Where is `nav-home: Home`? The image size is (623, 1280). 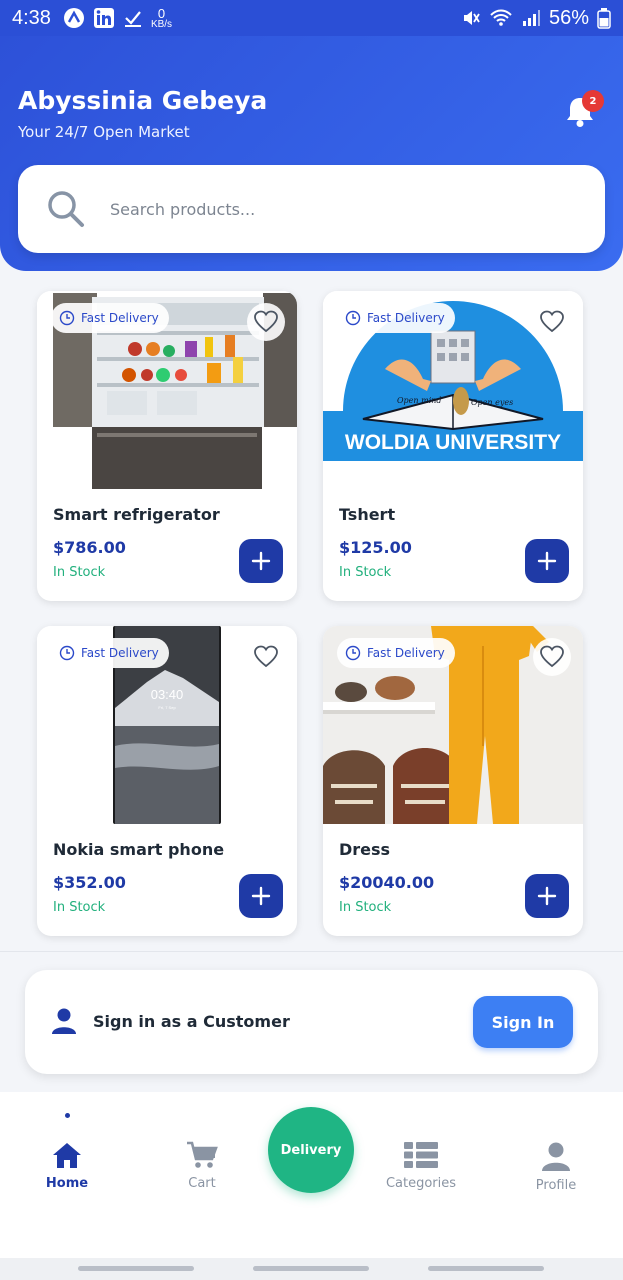 nav-home: Home is located at coordinates (67, 1165).